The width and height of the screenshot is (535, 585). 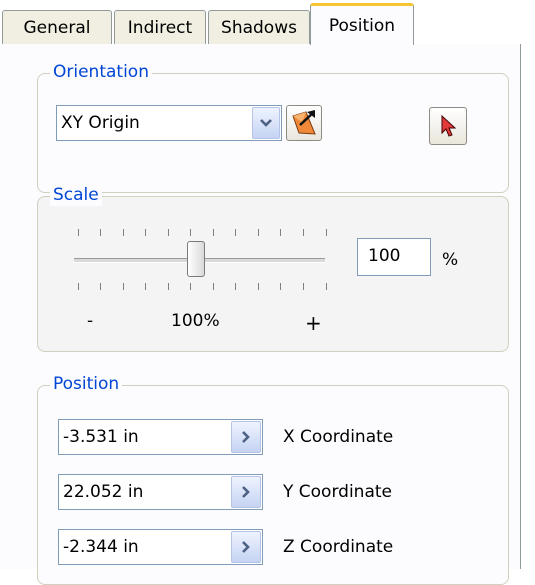 I want to click on z-coordinate-label: Z Coordinate, so click(x=338, y=547).